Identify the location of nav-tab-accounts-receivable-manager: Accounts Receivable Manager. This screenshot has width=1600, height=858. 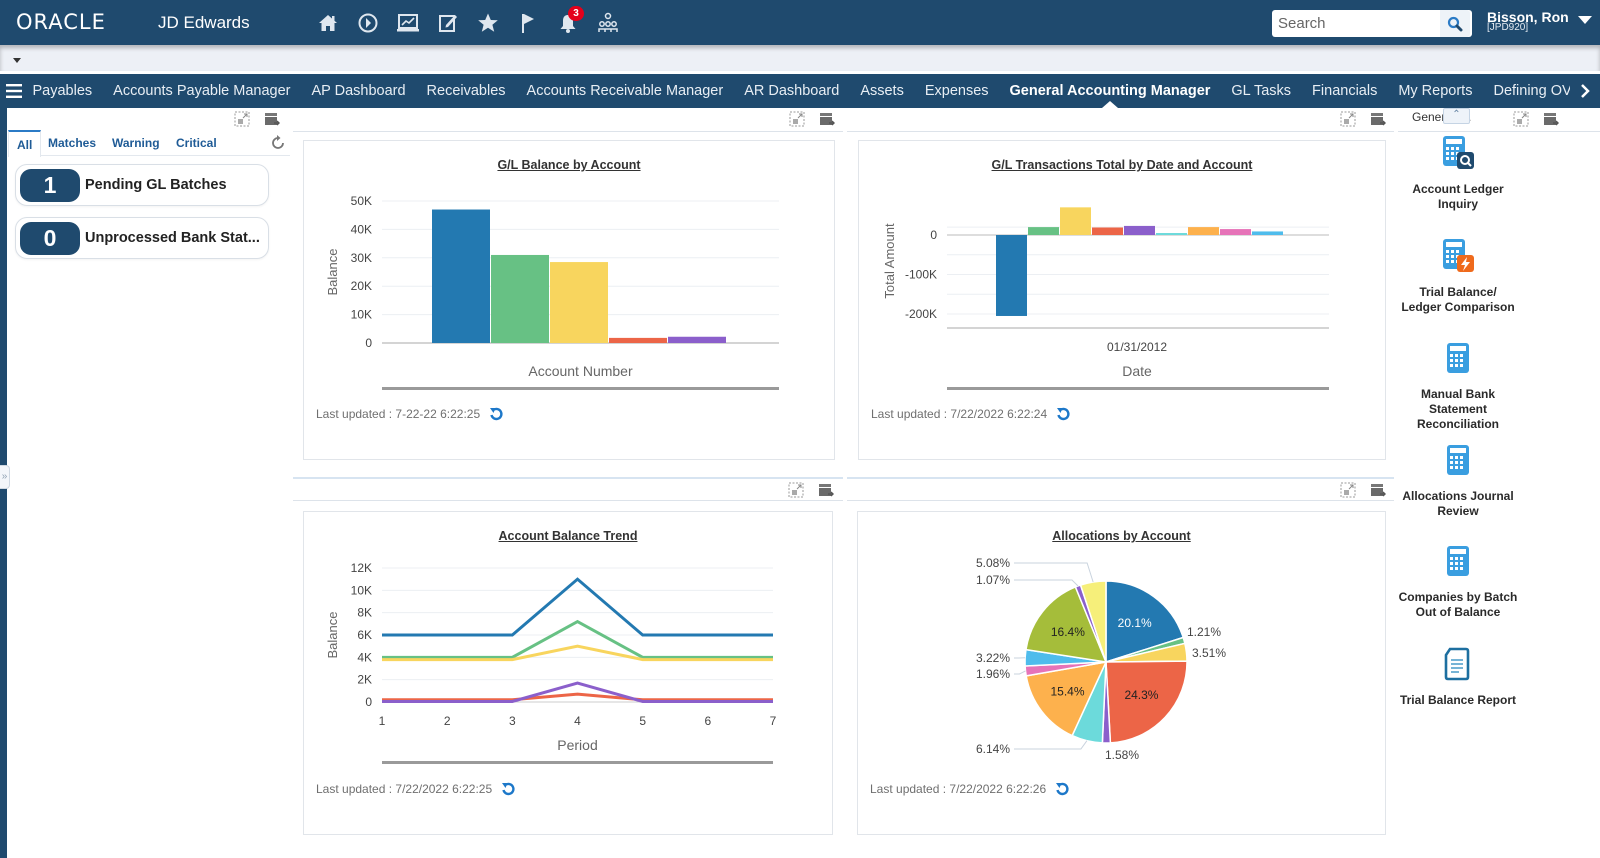
(625, 91).